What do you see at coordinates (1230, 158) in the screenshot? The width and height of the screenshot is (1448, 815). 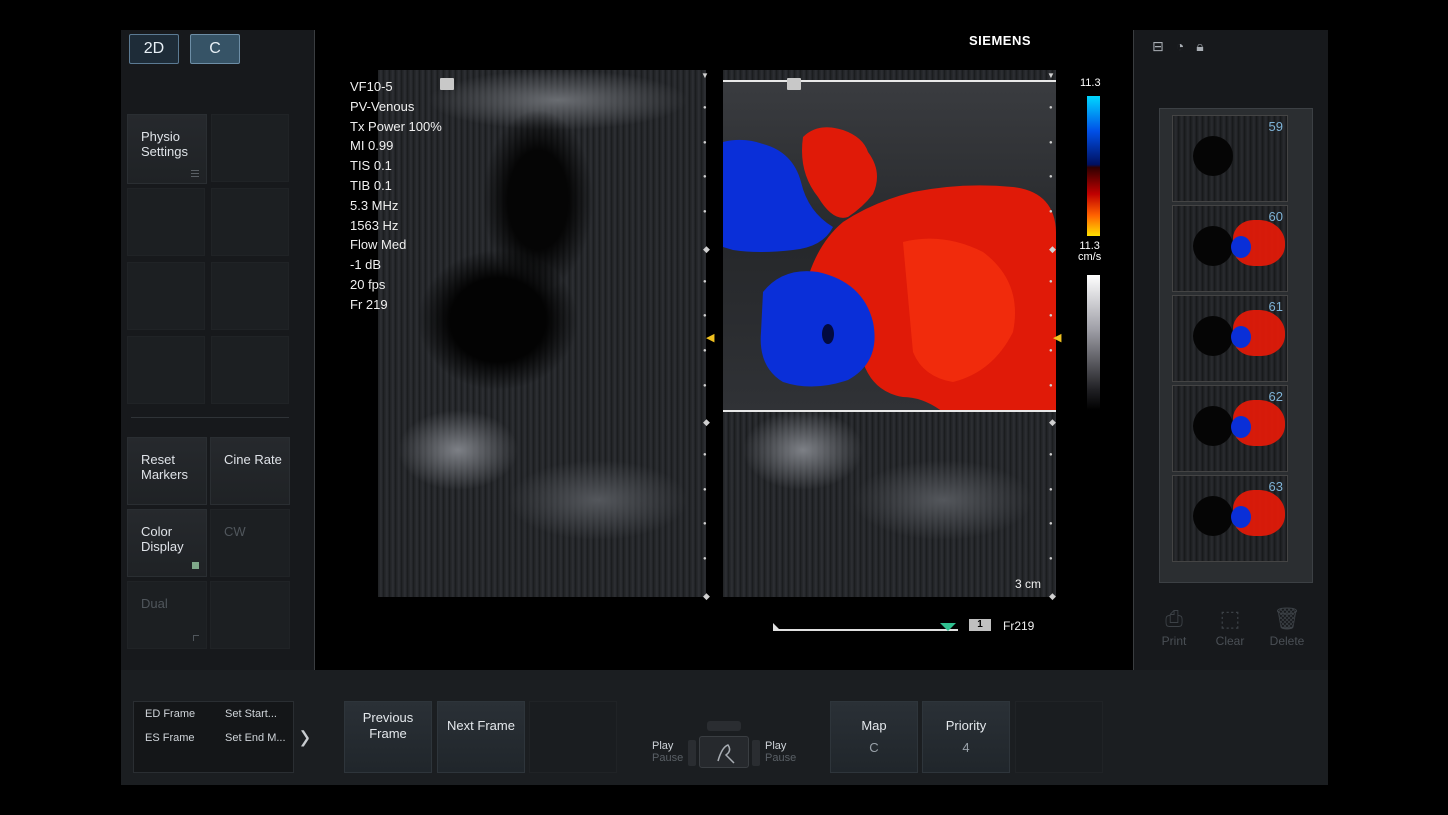 I see `thumbnail: 59` at bounding box center [1230, 158].